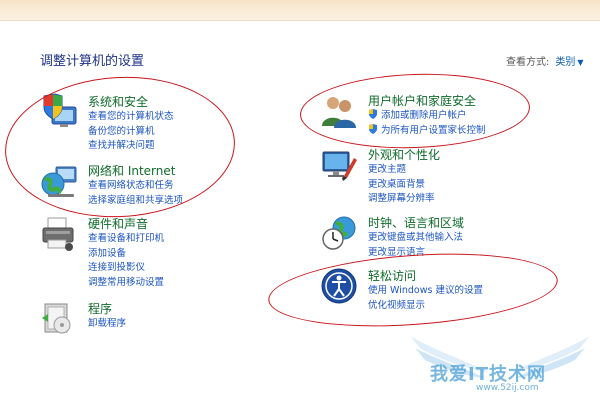 This screenshot has height=400, width=600. What do you see at coordinates (415, 253) in the screenshot?
I see `link-change-display-language: 更改显示语言` at bounding box center [415, 253].